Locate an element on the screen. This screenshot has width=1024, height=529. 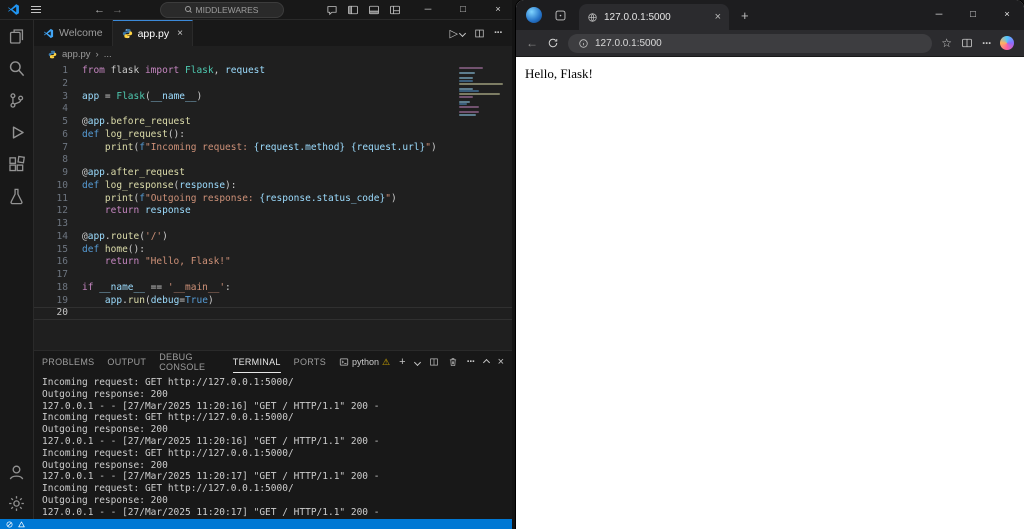
split-editor-icon is located at coordinates (479, 33).